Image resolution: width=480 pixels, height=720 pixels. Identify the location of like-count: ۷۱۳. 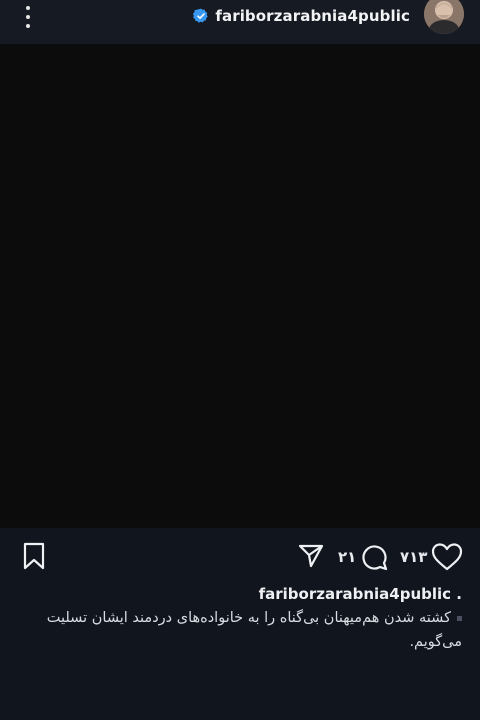
(414, 557).